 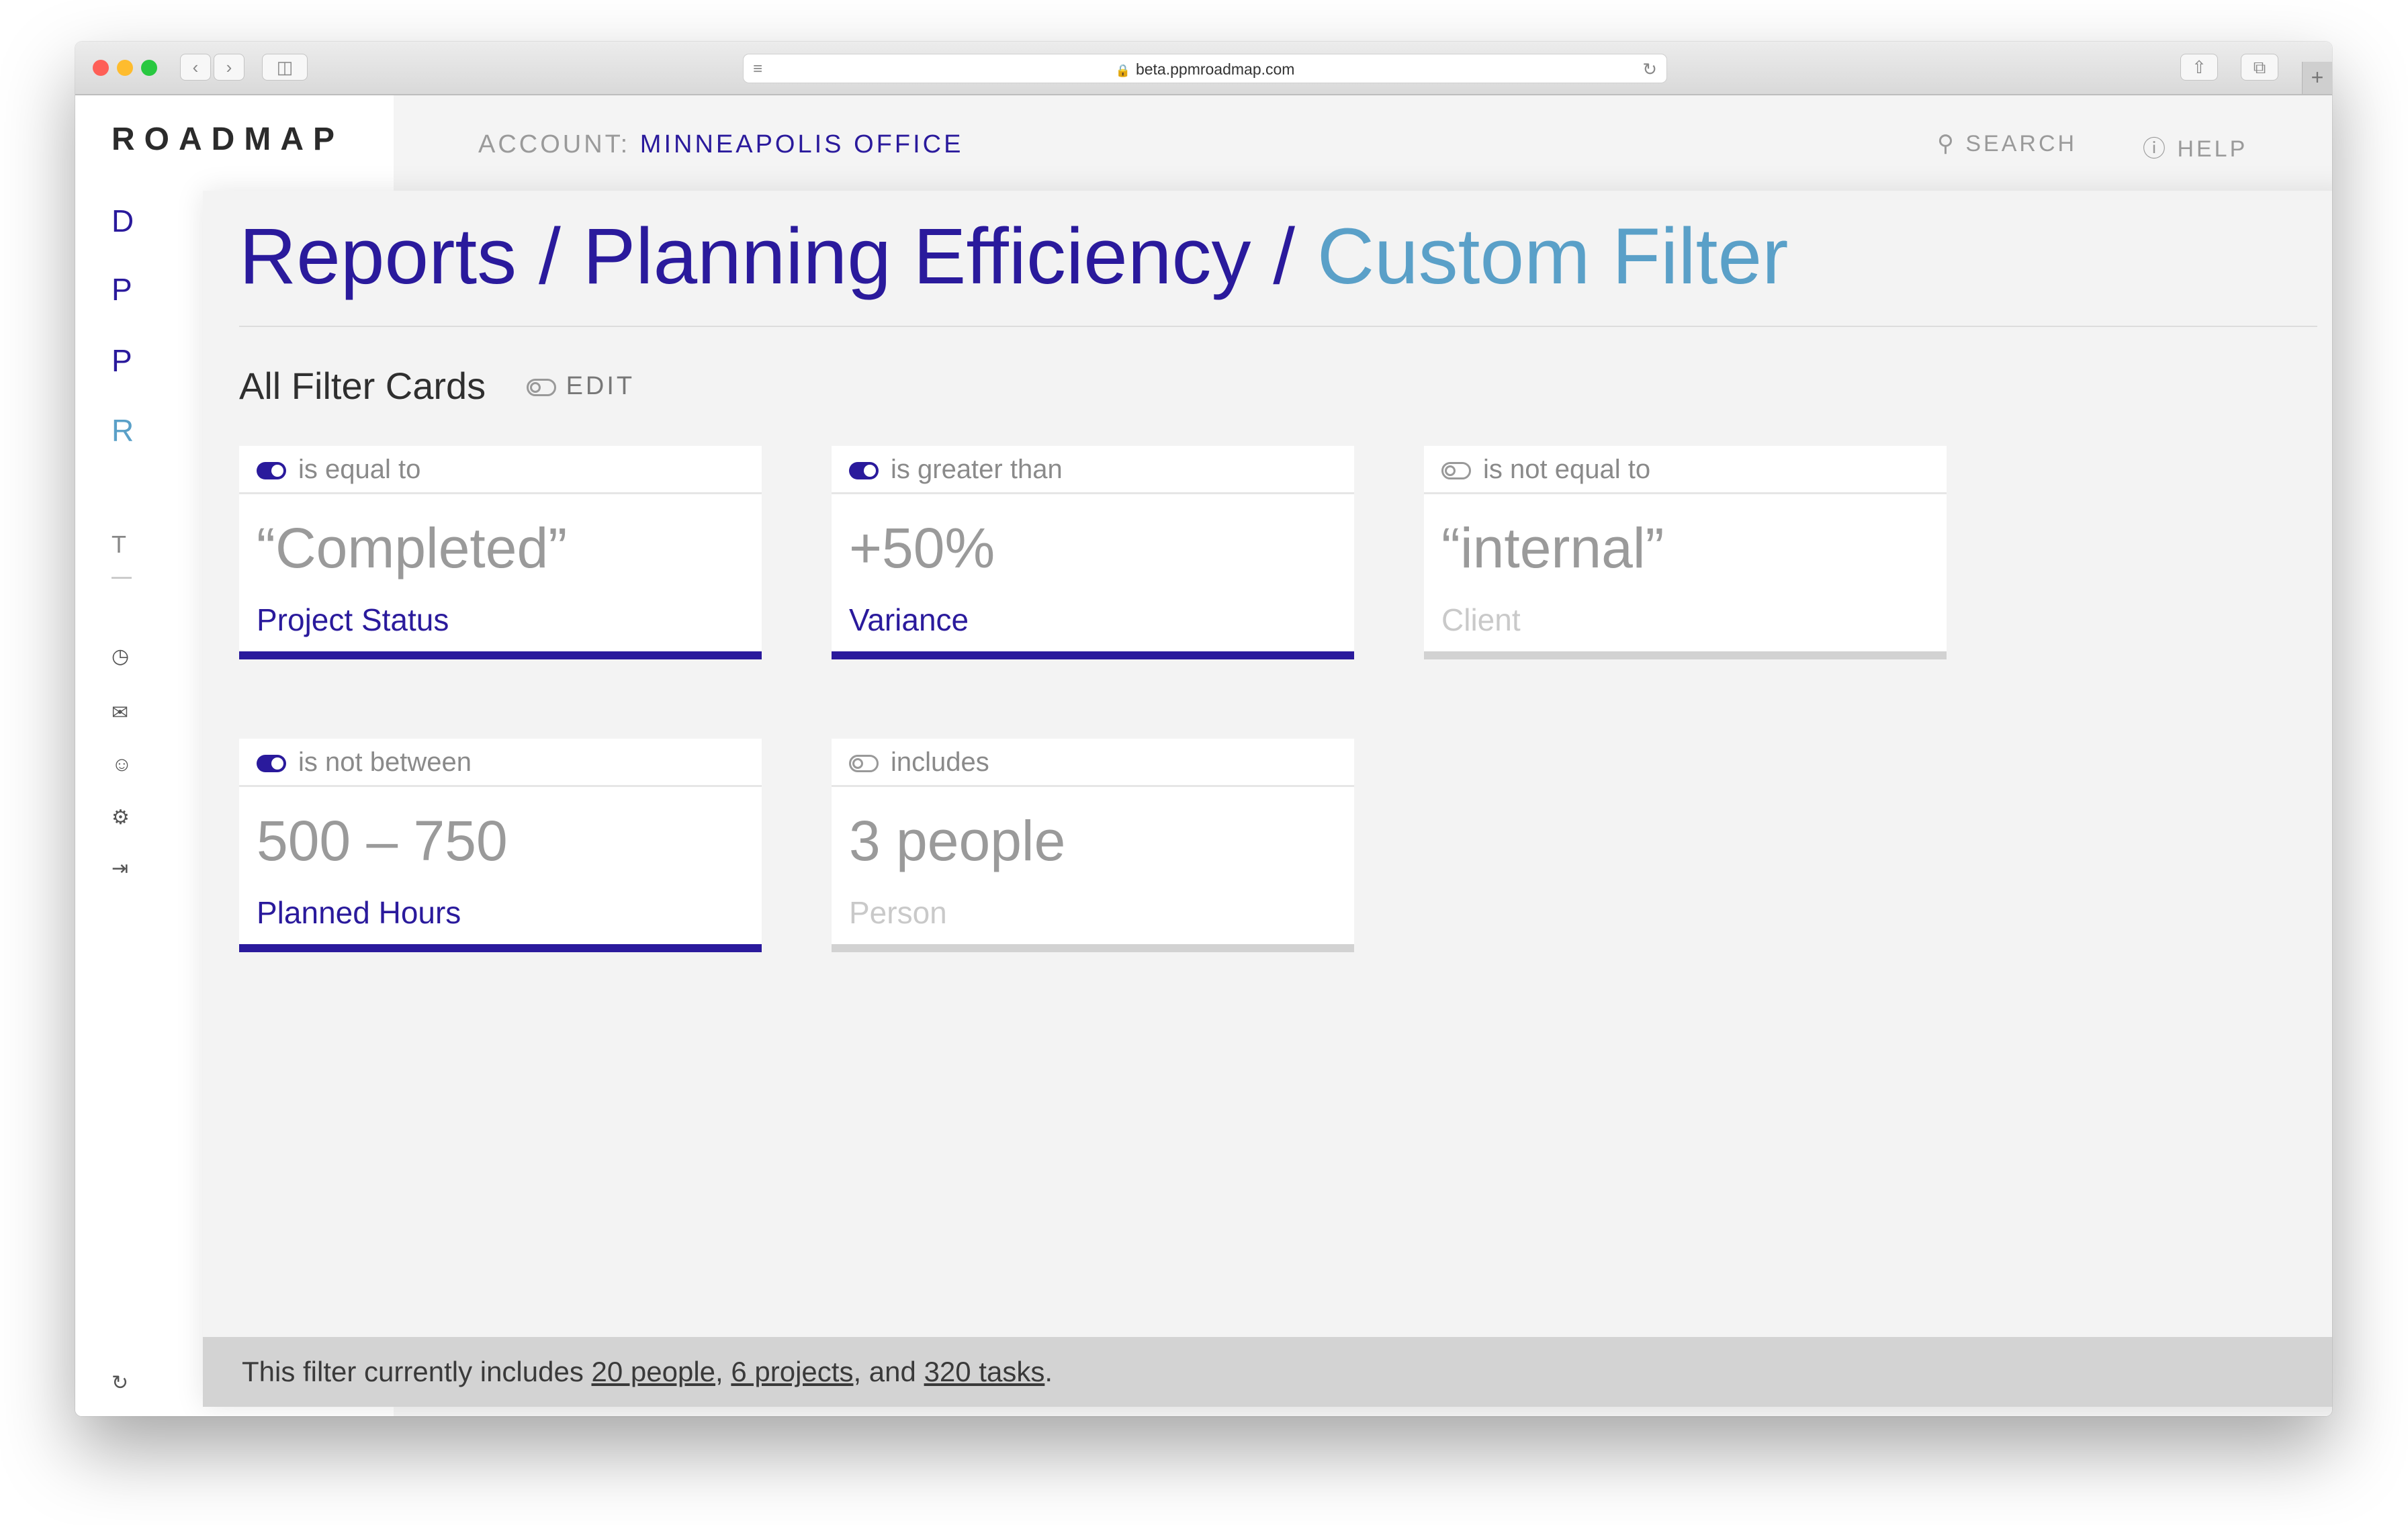 I want to click on clock-icon: ◷, so click(x=121, y=656).